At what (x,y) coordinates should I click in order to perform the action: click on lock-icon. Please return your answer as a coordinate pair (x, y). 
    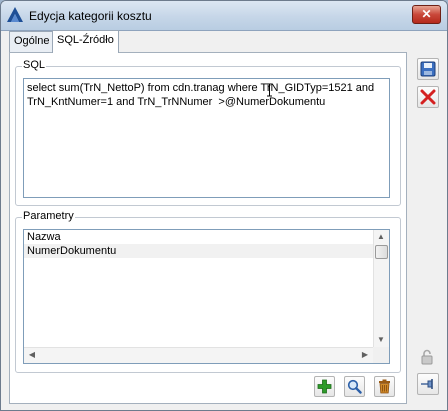
    Looking at the image, I should click on (427, 357).